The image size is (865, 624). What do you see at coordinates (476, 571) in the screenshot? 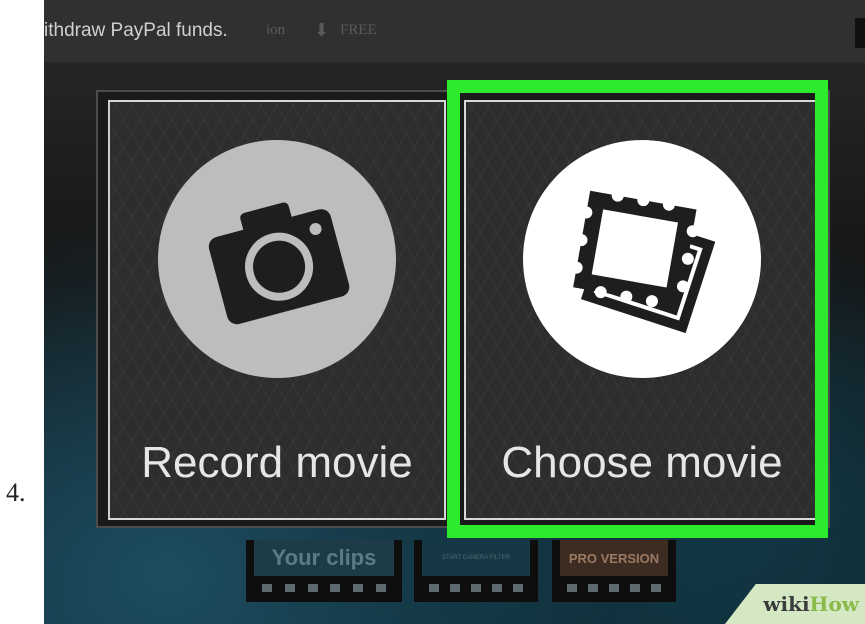
I see `start-camera-filter-button: START CAMERA FILTER` at bounding box center [476, 571].